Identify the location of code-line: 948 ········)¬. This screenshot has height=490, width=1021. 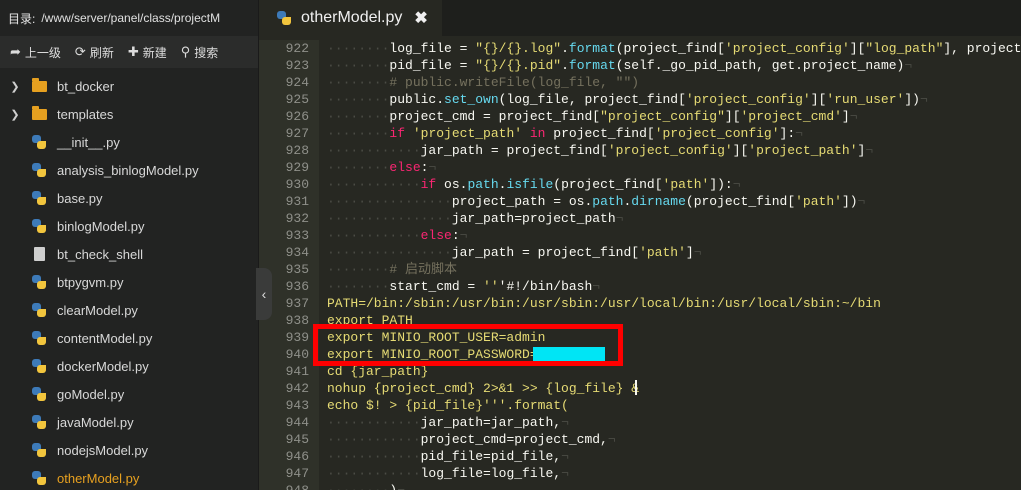
(640, 486).